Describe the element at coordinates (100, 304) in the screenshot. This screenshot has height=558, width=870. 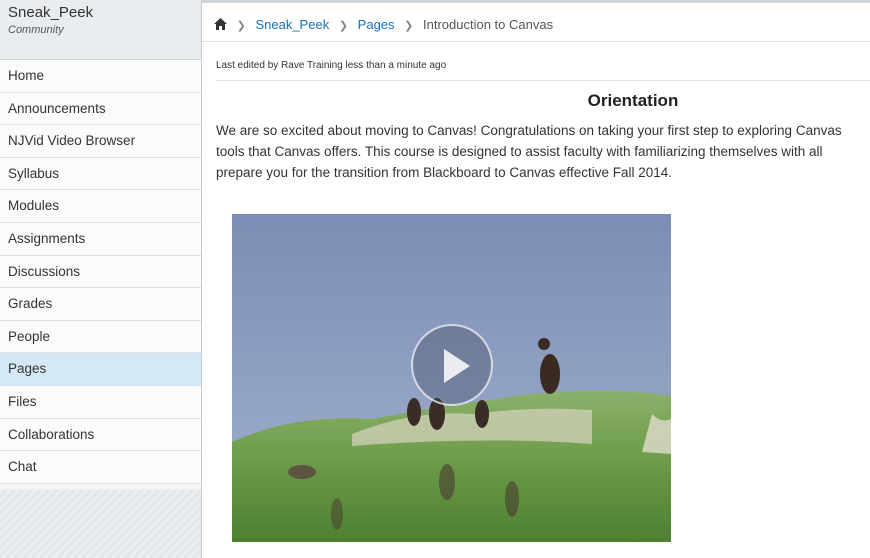
I see `sidebar-item-grades: Grades` at that location.